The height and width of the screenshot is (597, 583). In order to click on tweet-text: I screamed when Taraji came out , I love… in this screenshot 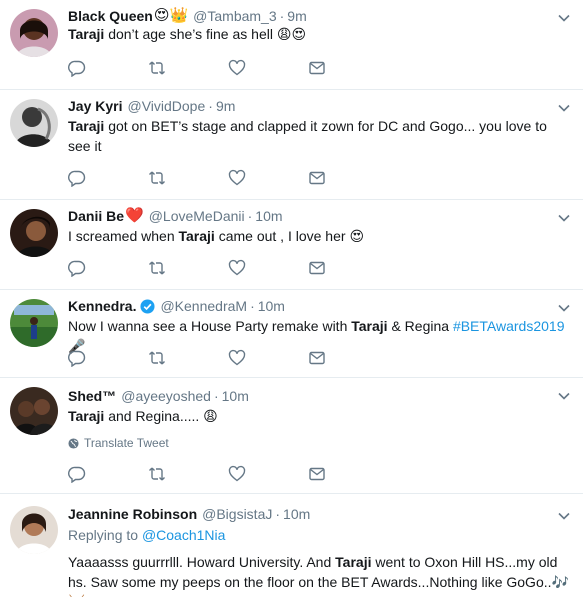, I will do `click(320, 236)`.